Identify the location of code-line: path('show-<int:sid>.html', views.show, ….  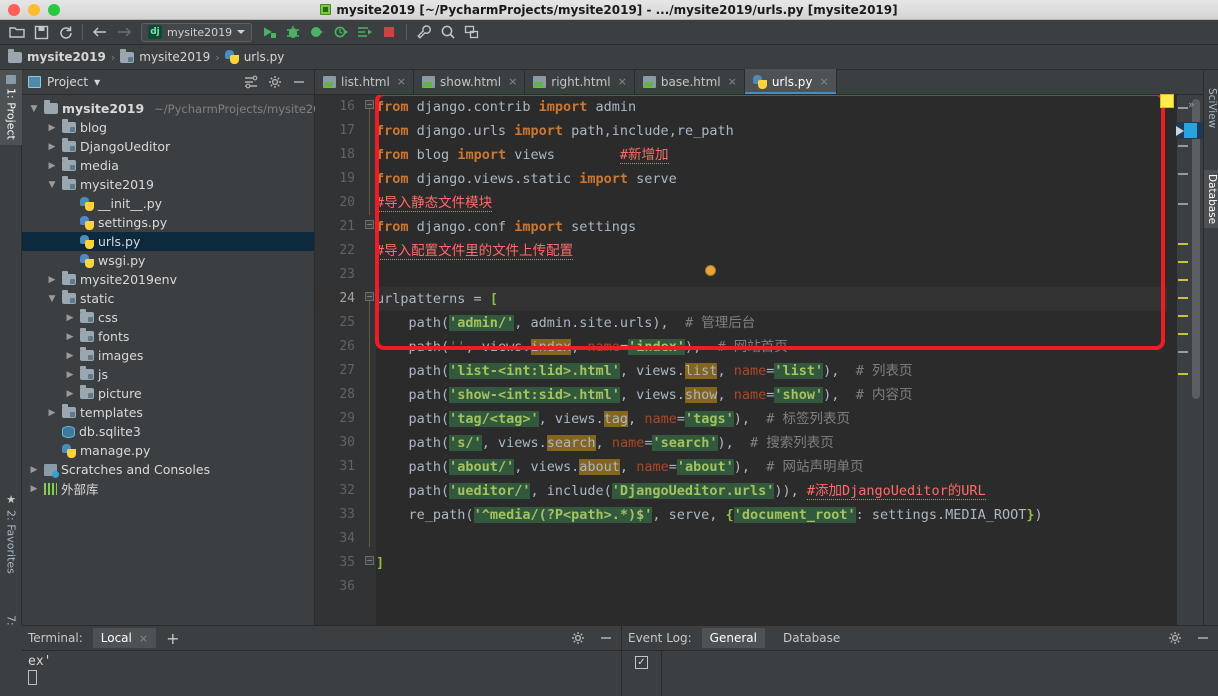
(771, 395).